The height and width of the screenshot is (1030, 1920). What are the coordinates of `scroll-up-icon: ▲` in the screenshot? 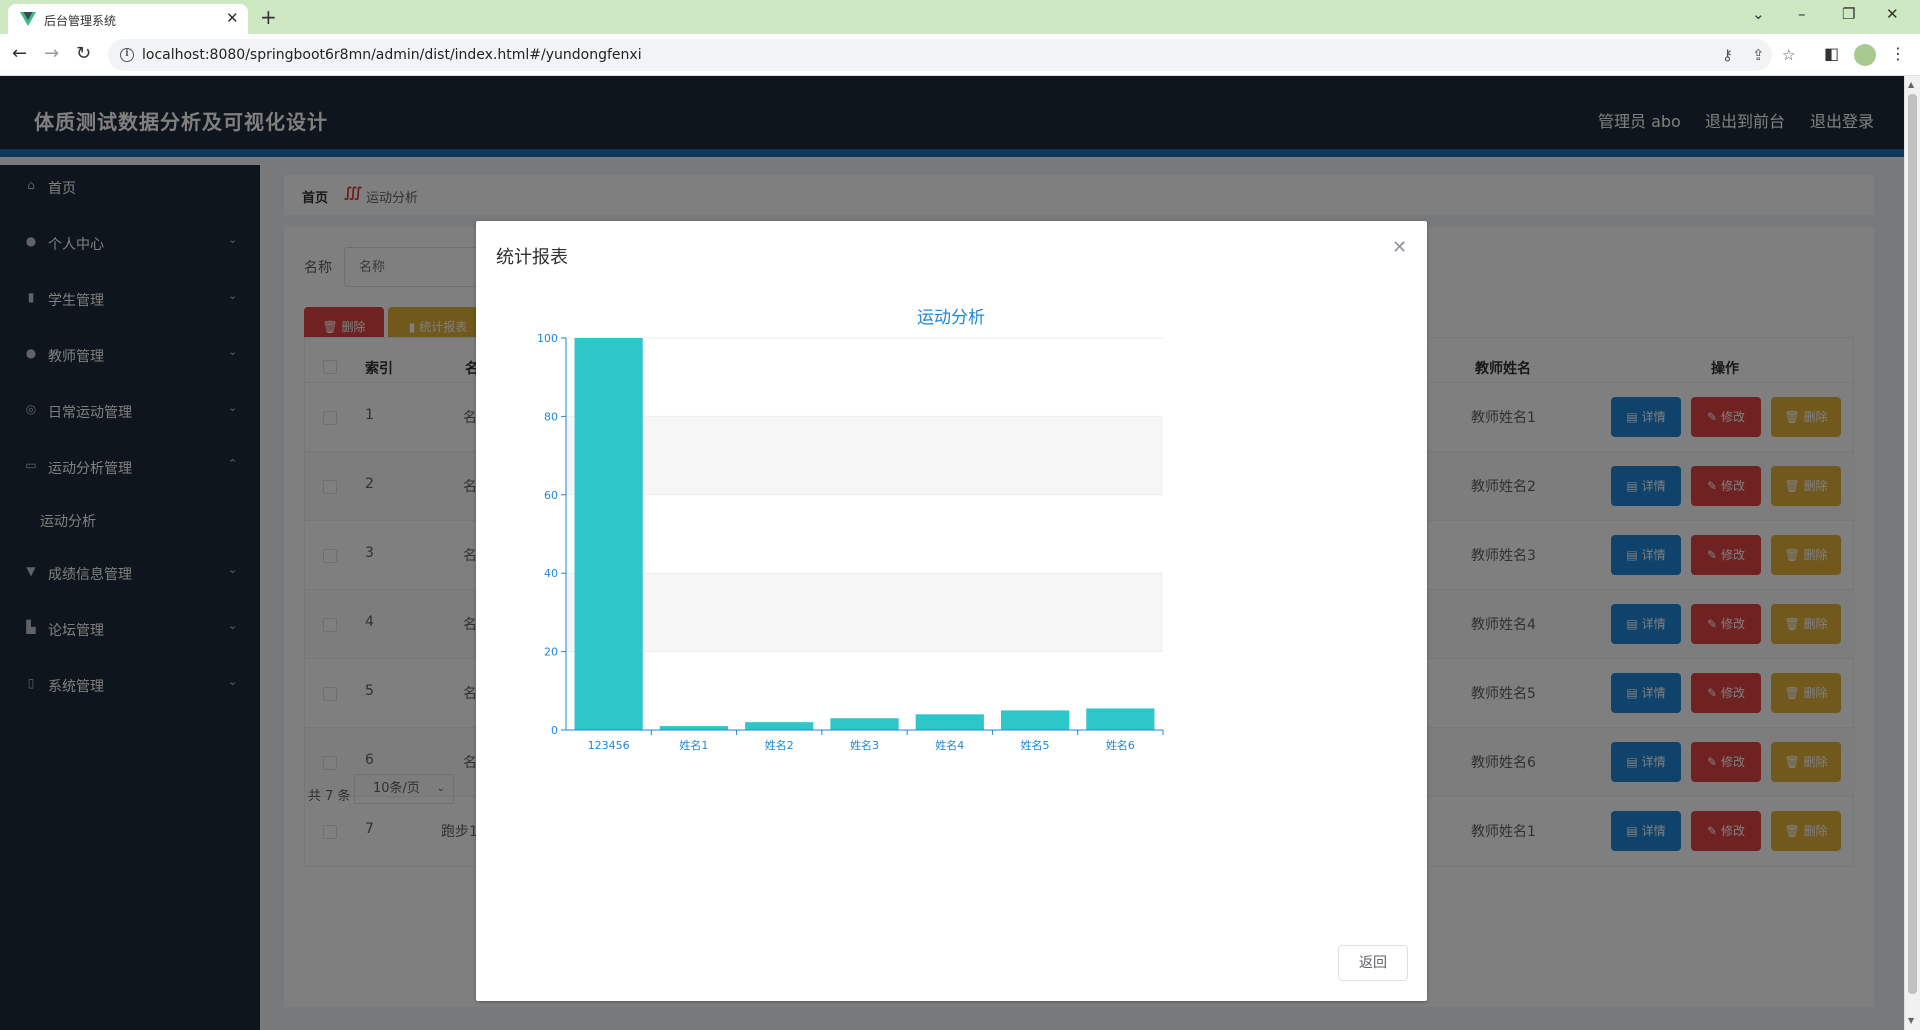 It's located at (1911, 84).